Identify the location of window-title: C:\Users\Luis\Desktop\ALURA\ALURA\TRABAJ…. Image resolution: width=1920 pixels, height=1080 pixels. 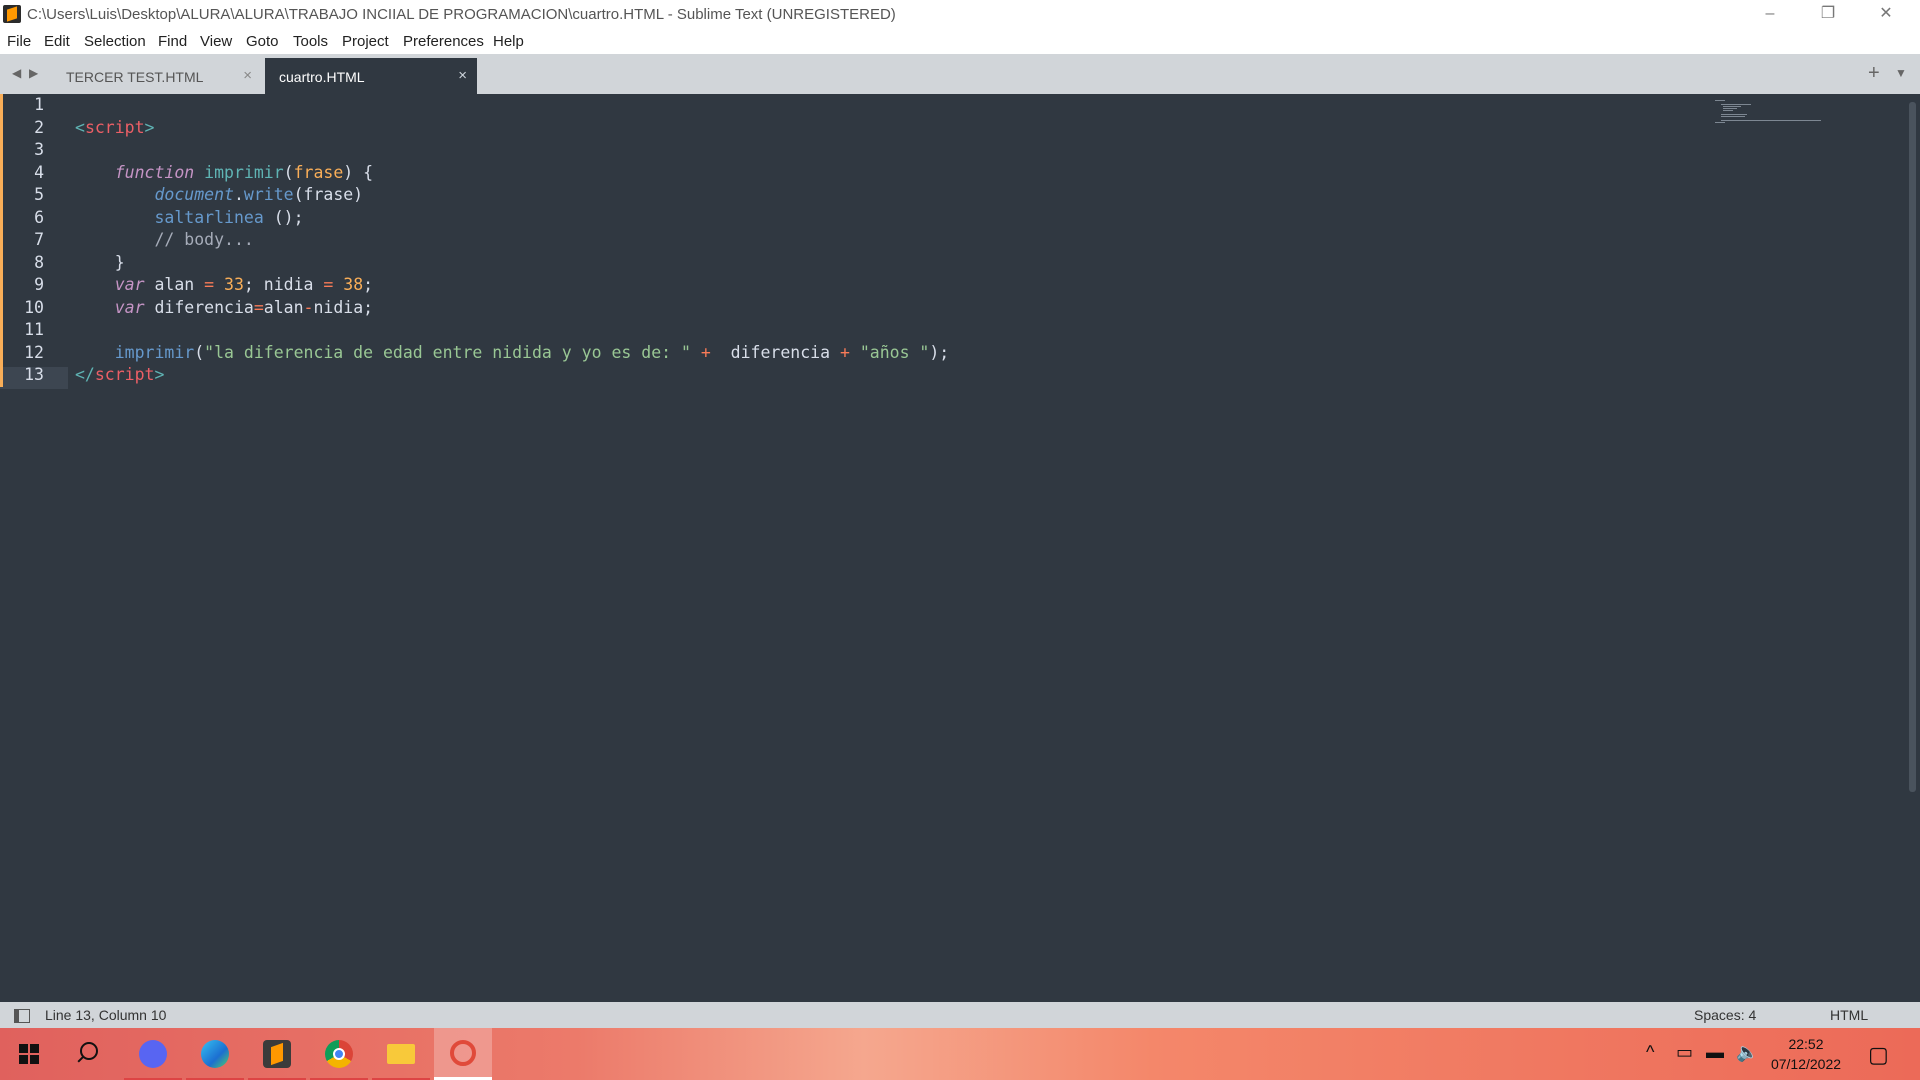
(461, 14).